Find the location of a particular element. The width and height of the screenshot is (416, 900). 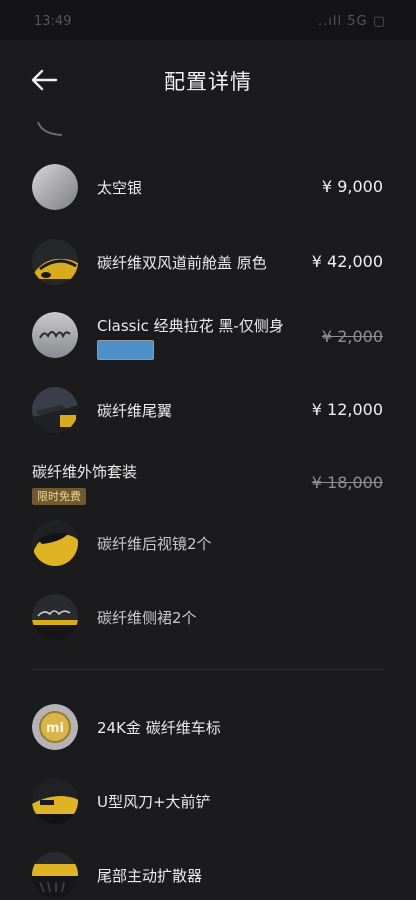

livery-color-swatch is located at coordinates (125, 350).